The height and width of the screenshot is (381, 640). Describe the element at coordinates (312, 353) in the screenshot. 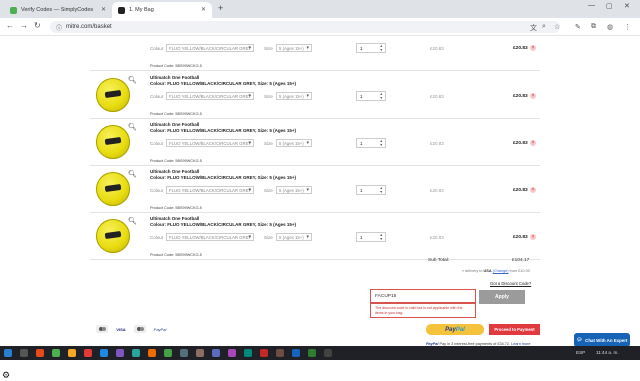

I see `excel-icon` at that location.